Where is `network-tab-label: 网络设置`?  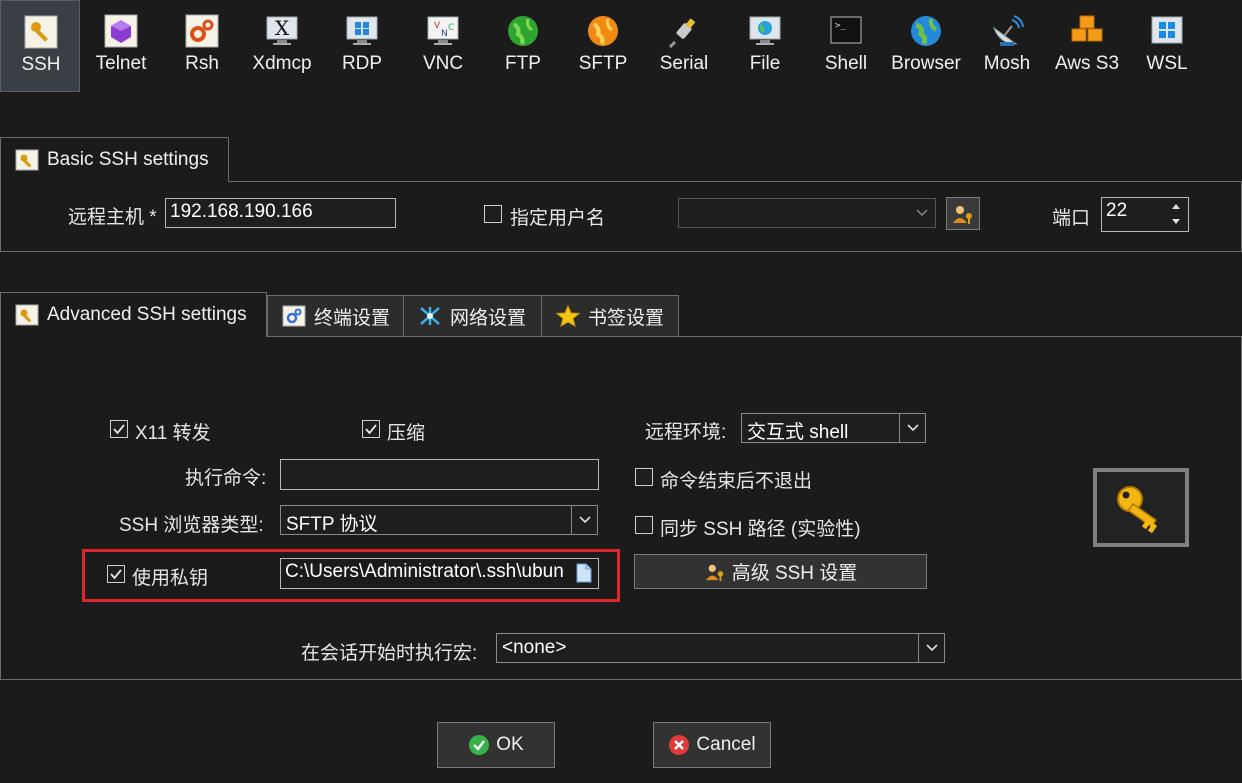 network-tab-label: 网络设置 is located at coordinates (488, 318).